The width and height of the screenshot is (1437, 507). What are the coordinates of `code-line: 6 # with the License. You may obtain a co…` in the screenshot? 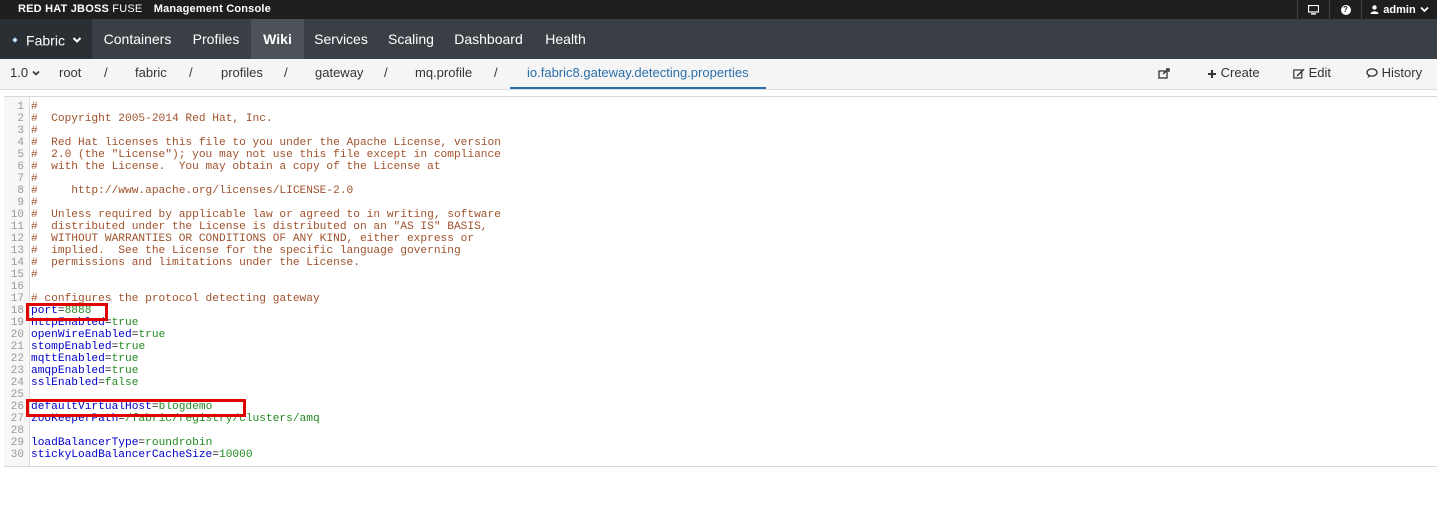 It's located at (704, 167).